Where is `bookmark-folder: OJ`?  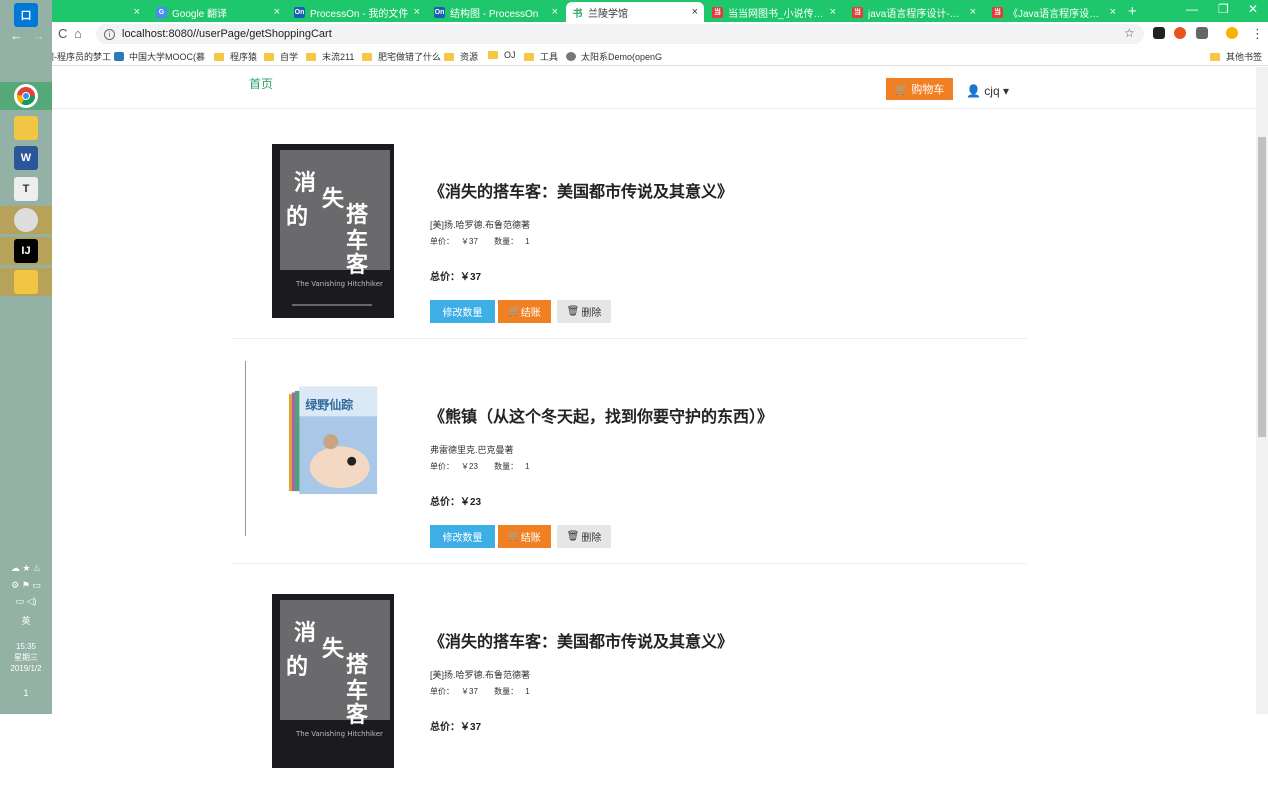 bookmark-folder: OJ is located at coordinates (502, 55).